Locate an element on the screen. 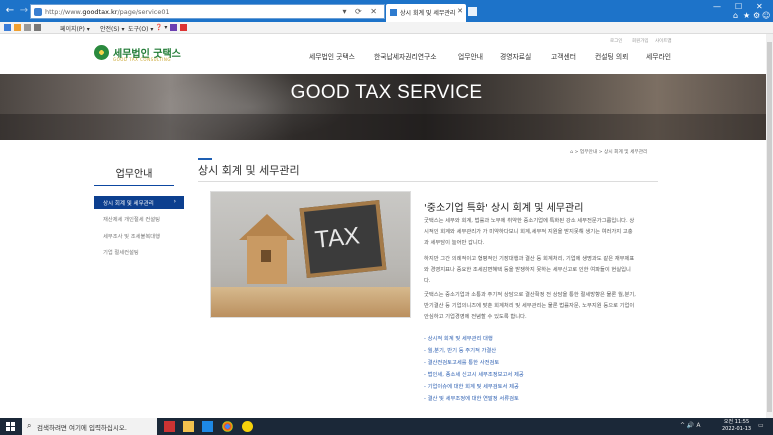  tools-menu: 도구(O) ▾ is located at coordinates (140, 28).